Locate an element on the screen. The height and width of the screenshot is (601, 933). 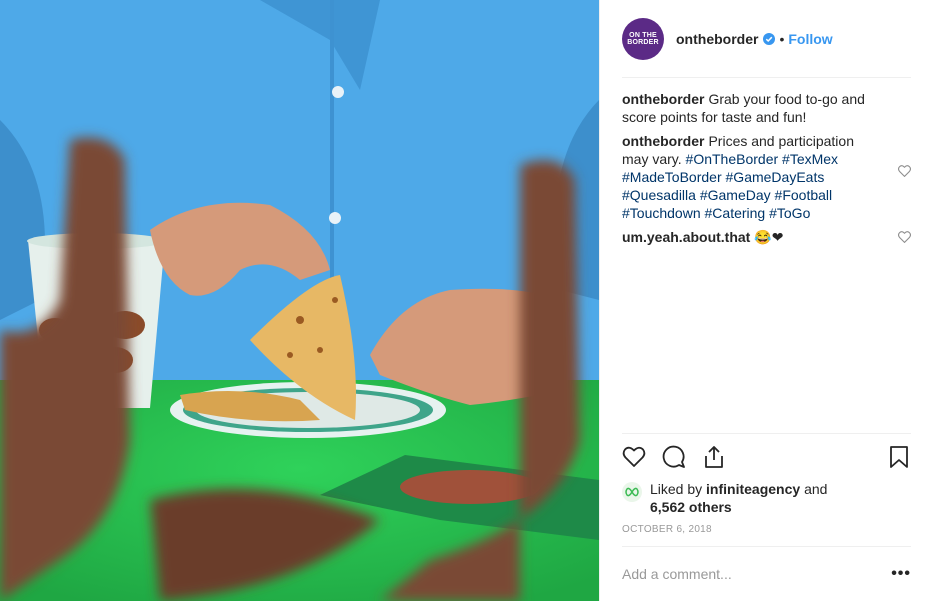
hashtag-link: #GameDayEats is located at coordinates (775, 177).